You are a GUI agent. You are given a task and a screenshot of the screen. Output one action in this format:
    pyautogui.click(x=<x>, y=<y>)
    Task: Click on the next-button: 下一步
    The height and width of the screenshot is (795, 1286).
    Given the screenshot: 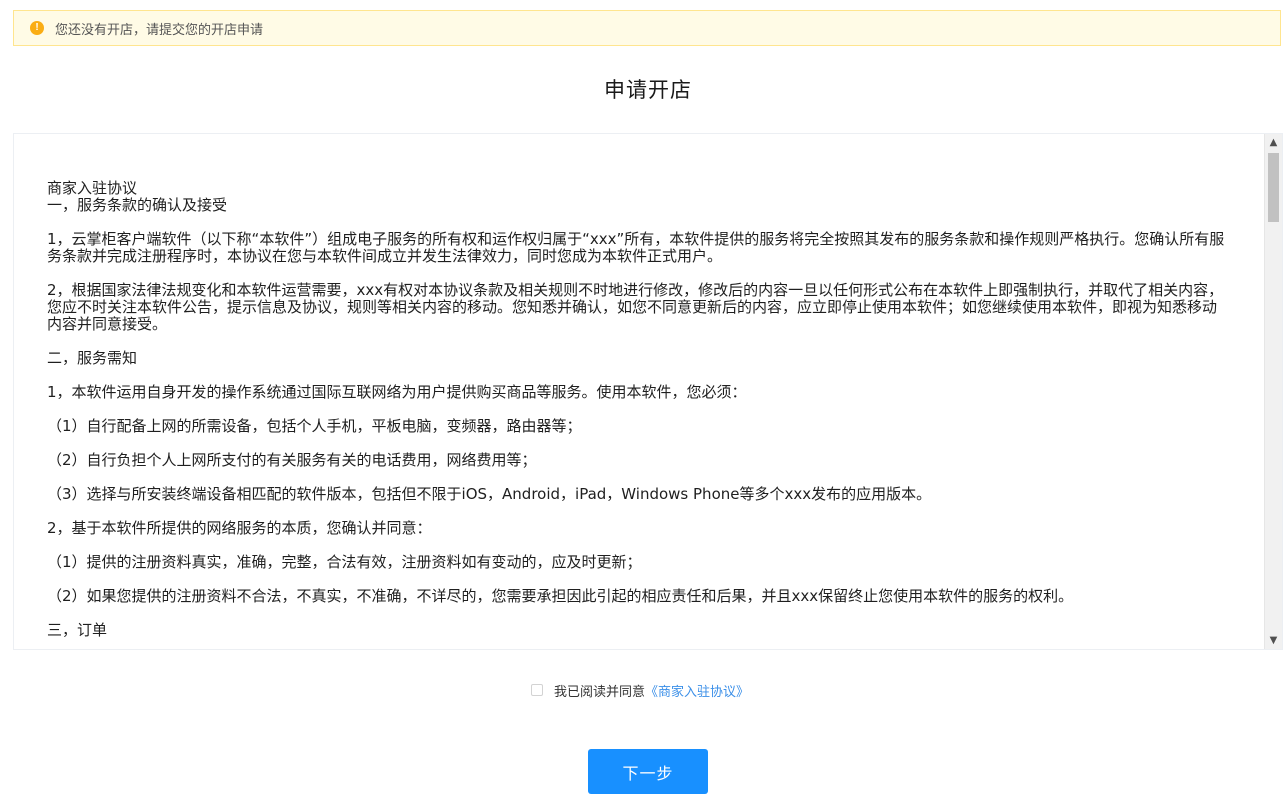 What is the action you would take?
    pyautogui.click(x=648, y=771)
    